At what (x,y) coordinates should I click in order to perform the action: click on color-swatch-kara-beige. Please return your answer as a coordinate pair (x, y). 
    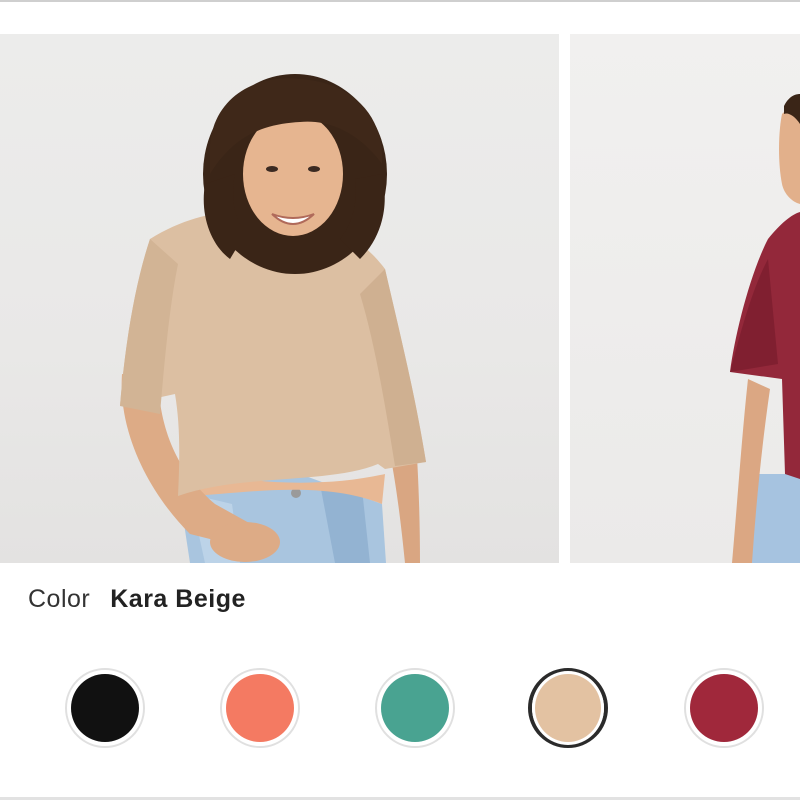
    Looking at the image, I should click on (568, 708).